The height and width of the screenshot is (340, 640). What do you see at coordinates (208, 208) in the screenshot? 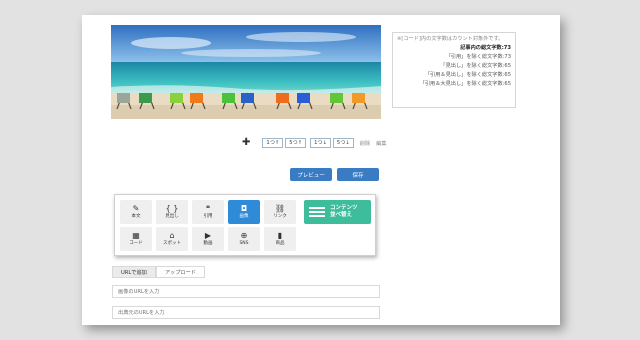
I see `quote-icon: ❝` at bounding box center [208, 208].